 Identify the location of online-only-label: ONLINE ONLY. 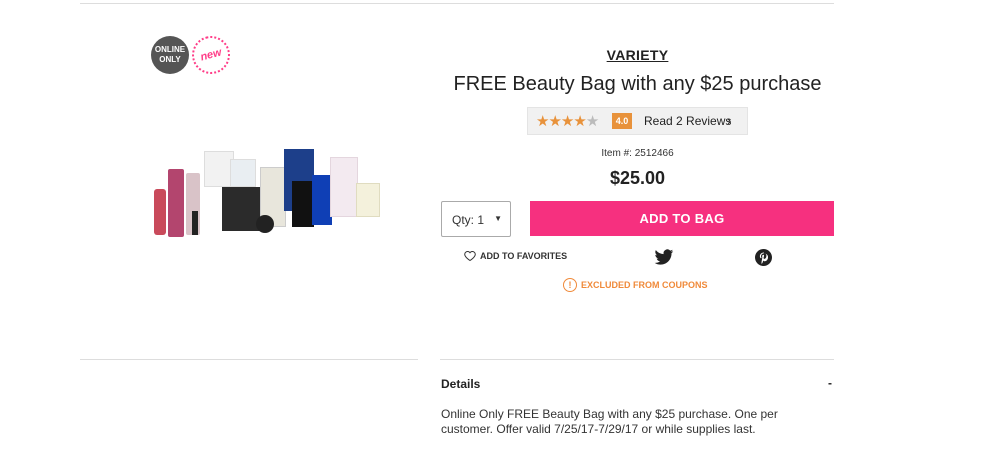
(170, 54).